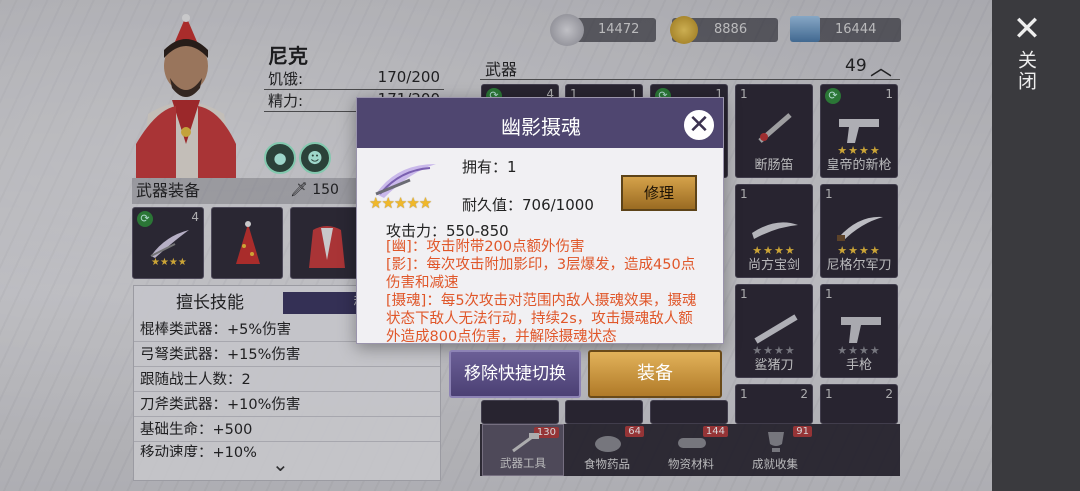 The height and width of the screenshot is (491, 1080). I want to click on equip-button: 装备, so click(655, 374).